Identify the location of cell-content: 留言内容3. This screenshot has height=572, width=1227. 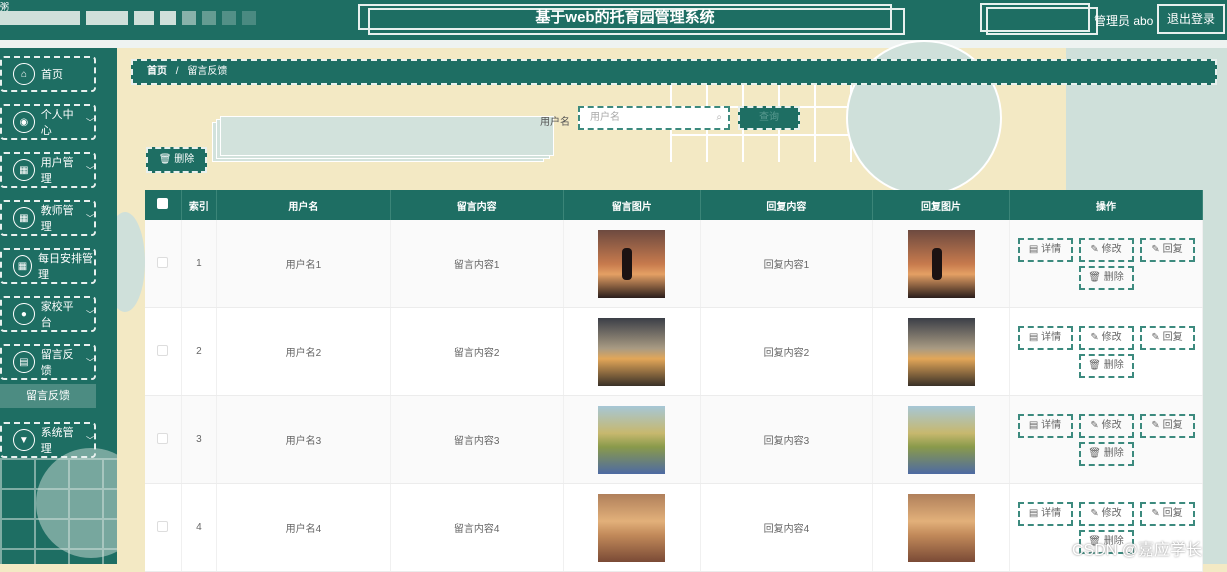
(477, 439).